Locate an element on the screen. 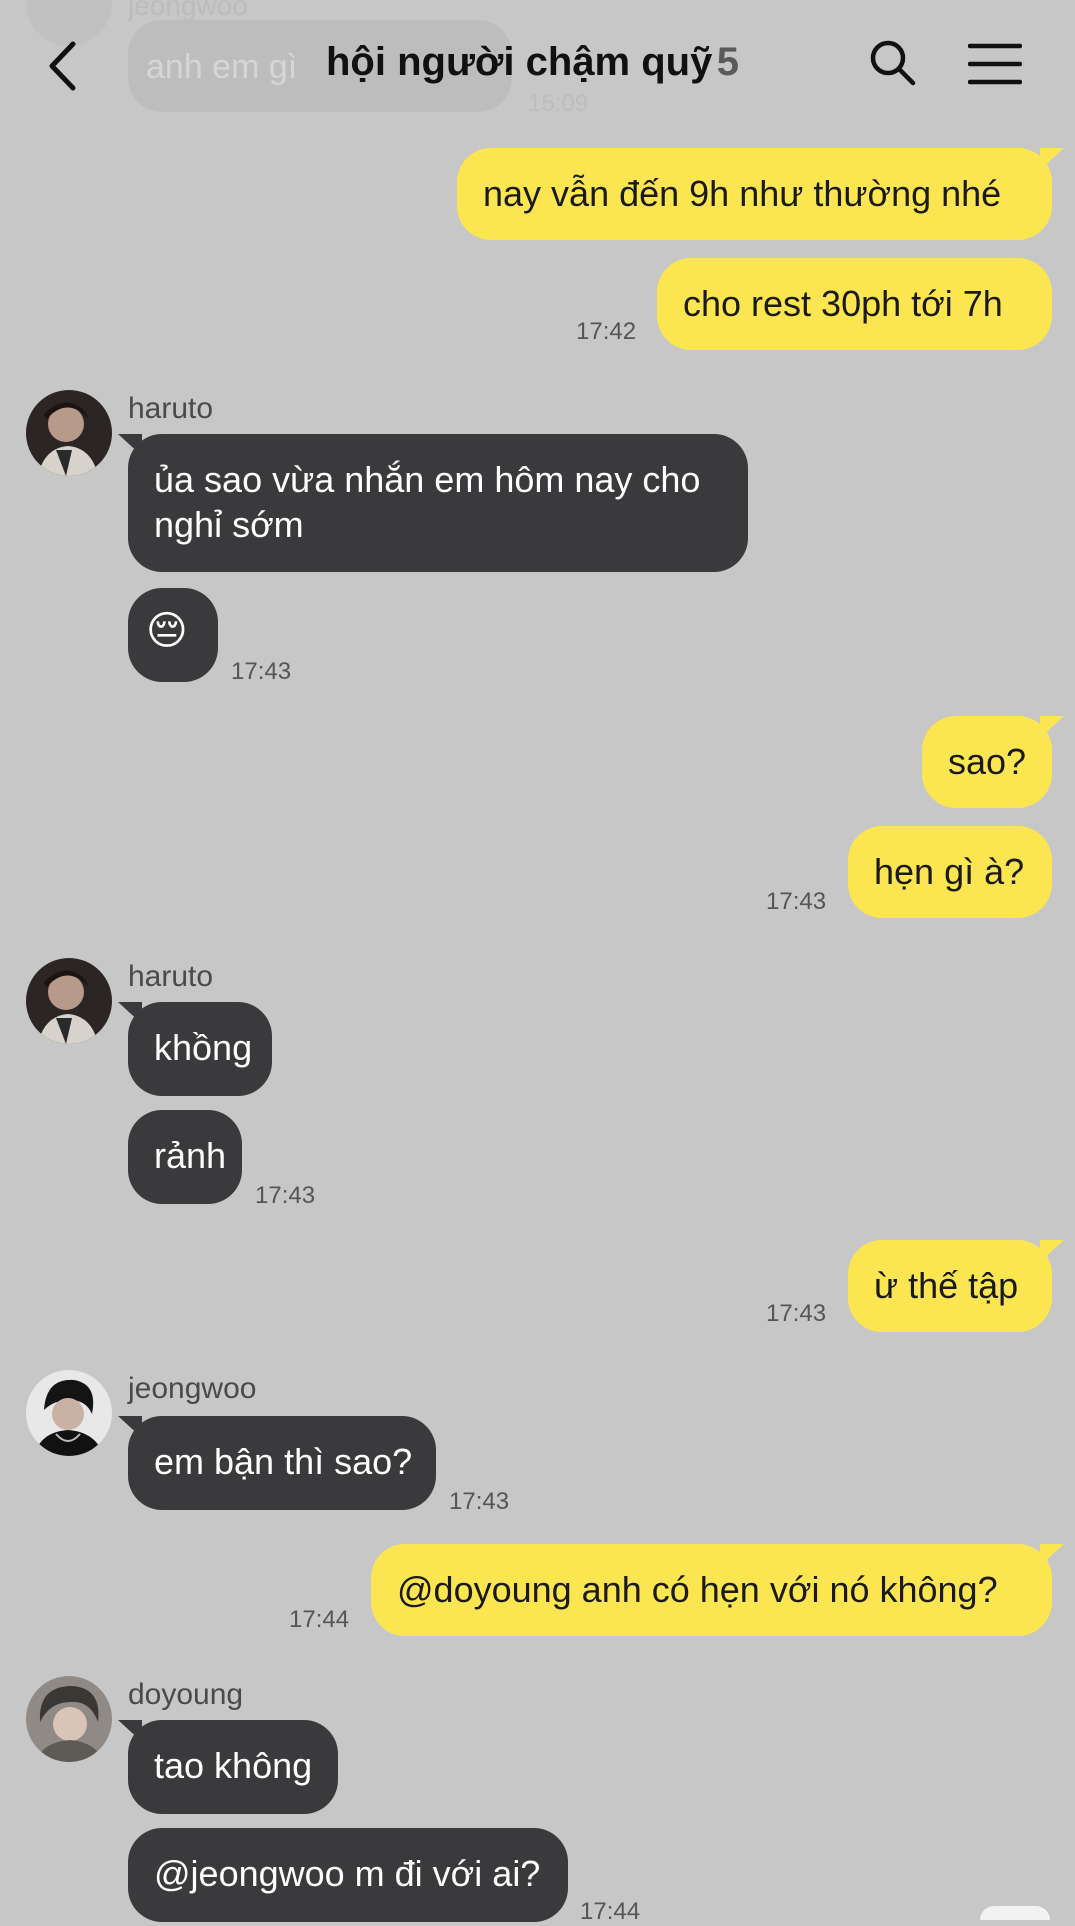 The width and height of the screenshot is (1075, 1926). outgoing-message: cho rest 30ph tới 7h is located at coordinates (854, 304).